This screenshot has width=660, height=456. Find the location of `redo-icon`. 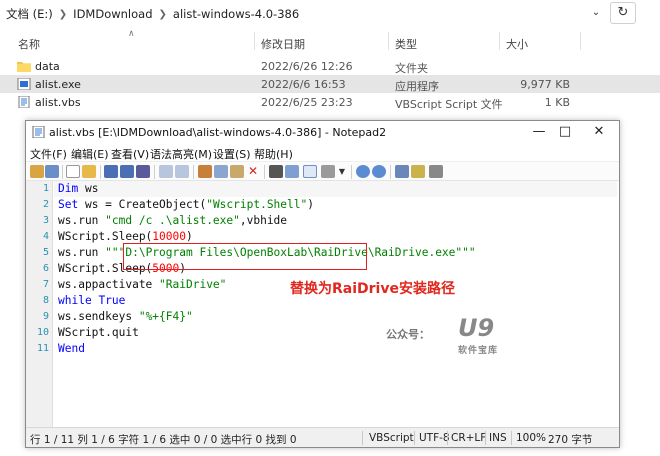

redo-icon is located at coordinates (182, 171).